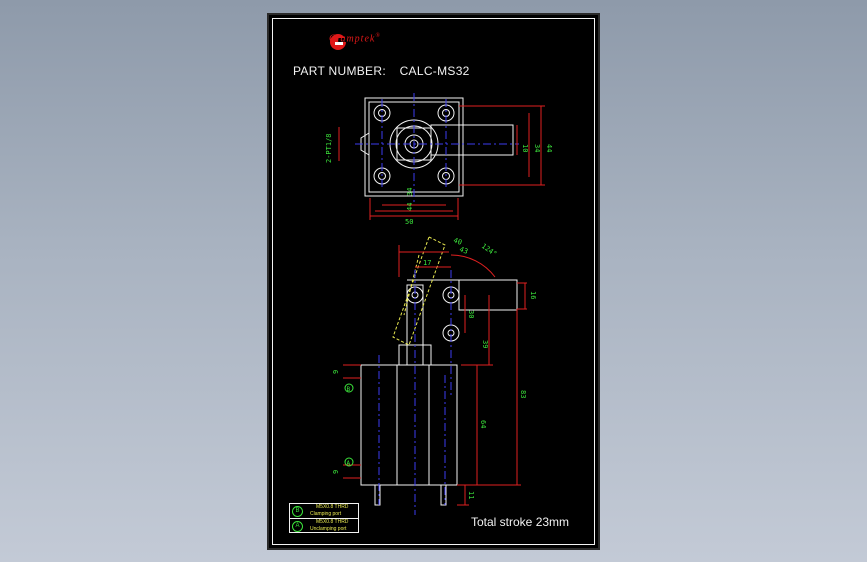 The width and height of the screenshot is (867, 562). What do you see at coordinates (463, 250) in the screenshot?
I see `dim-side-43: 43` at bounding box center [463, 250].